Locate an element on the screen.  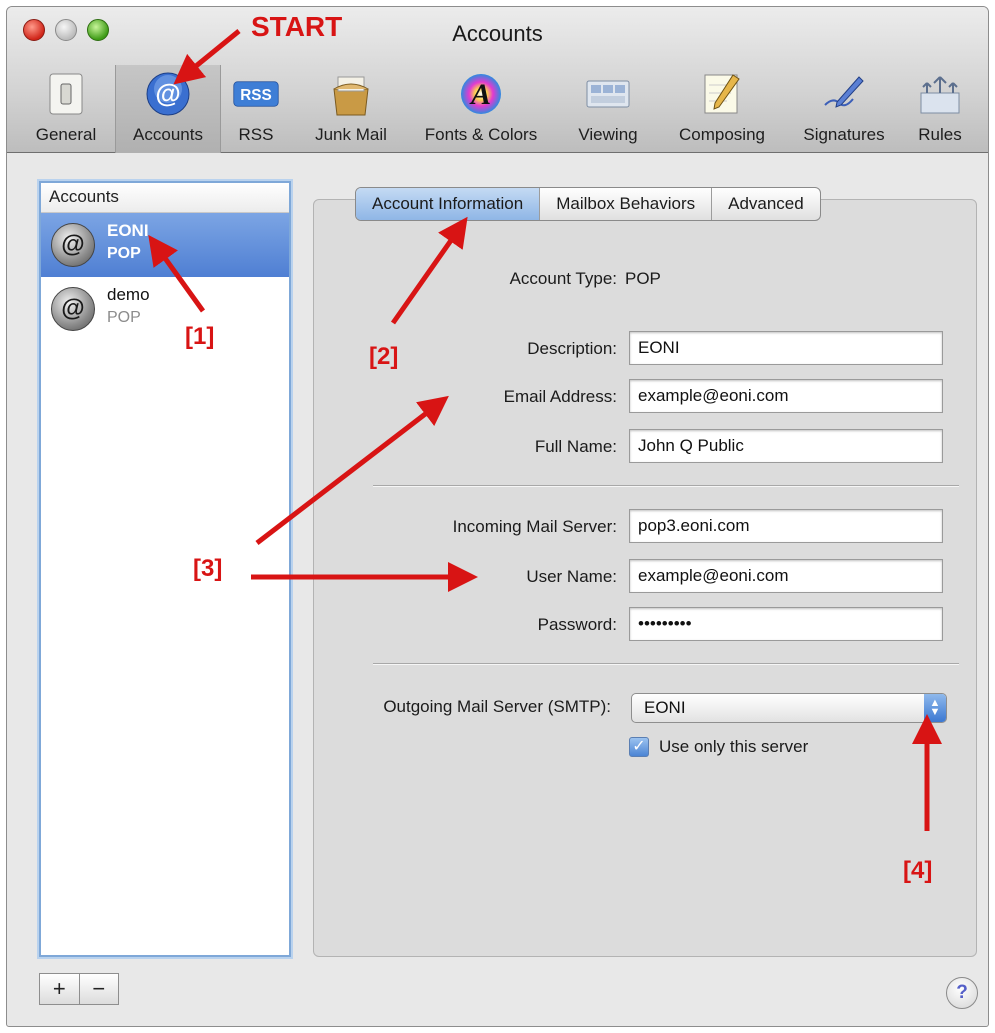
outgoing-mail-server-label: Outgoing Mail Server (SMTP): is located at coordinates (497, 706).